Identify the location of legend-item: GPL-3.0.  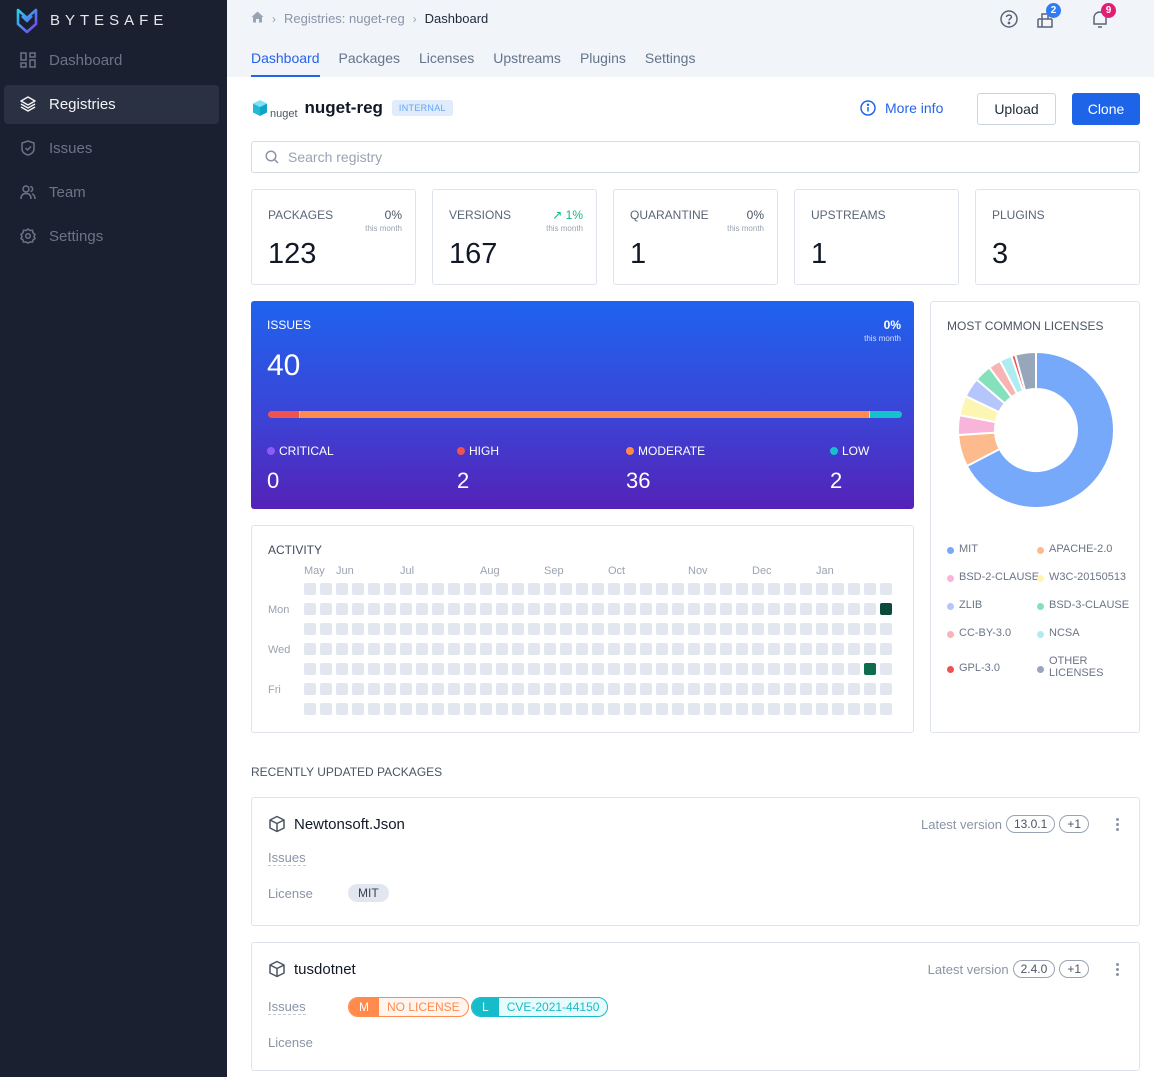
(973, 668).